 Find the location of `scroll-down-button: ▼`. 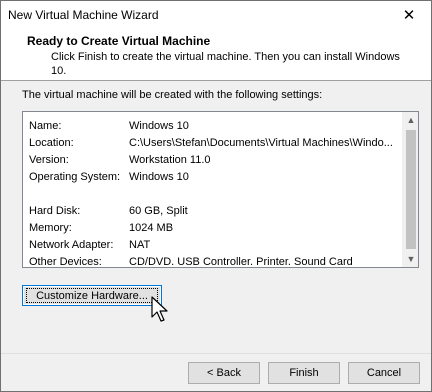

scroll-down-button: ▼ is located at coordinates (411, 259).